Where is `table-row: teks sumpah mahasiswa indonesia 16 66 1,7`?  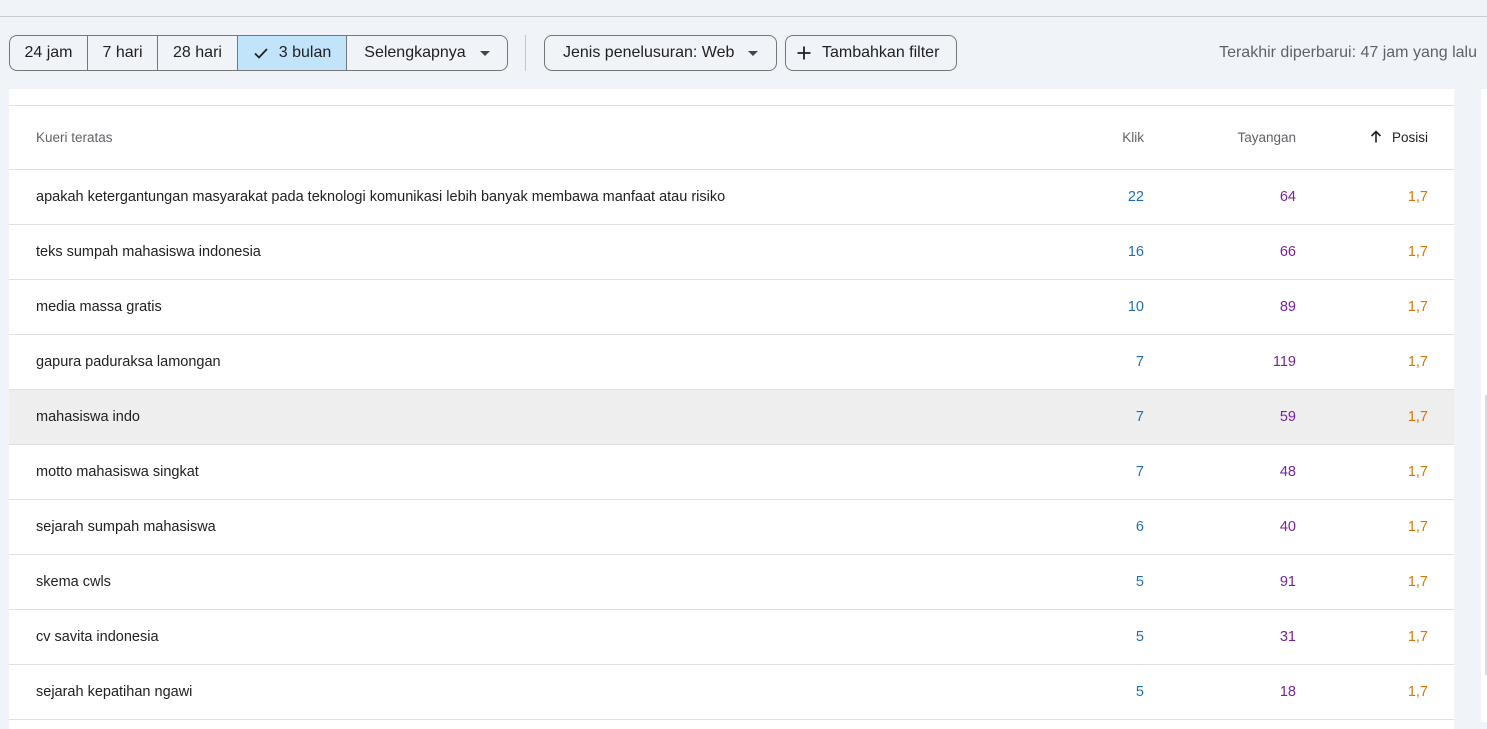 table-row: teks sumpah mahasiswa indonesia 16 66 1,7 is located at coordinates (731, 252).